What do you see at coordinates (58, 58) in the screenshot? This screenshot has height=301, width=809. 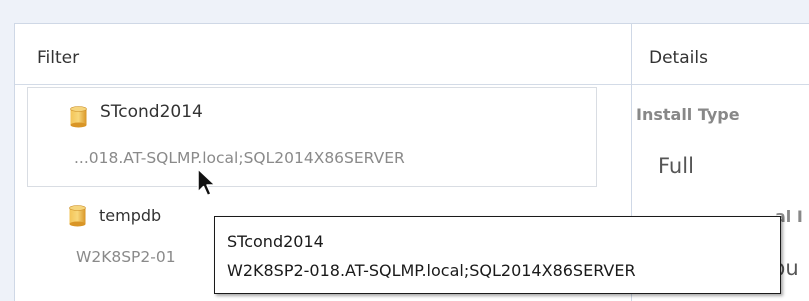 I see `filter-title: Filter` at bounding box center [58, 58].